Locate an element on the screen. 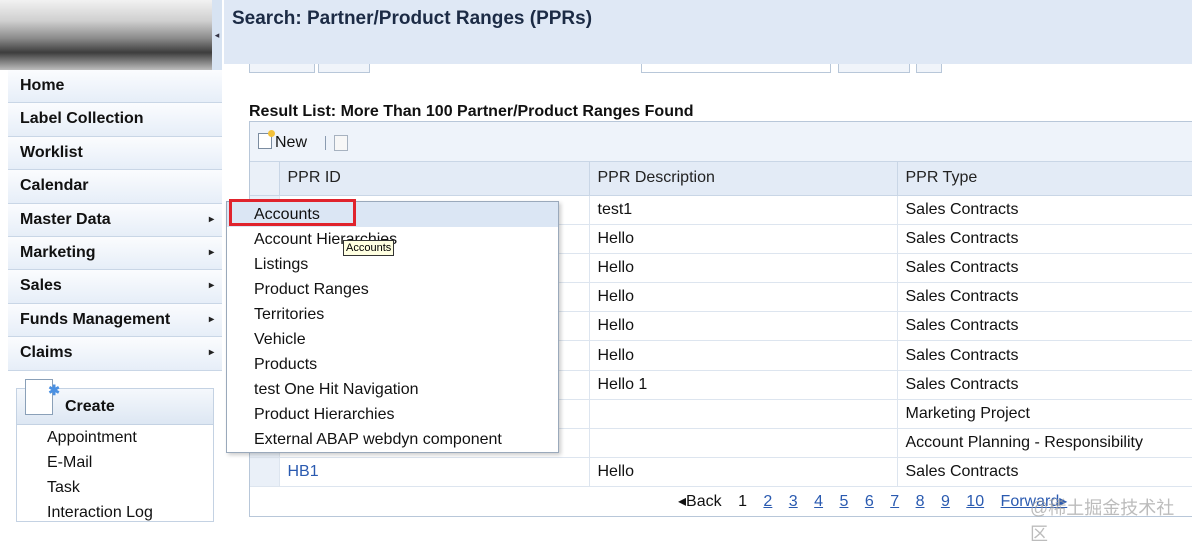  nav-item-sales: Sales ▸ is located at coordinates (115, 287).